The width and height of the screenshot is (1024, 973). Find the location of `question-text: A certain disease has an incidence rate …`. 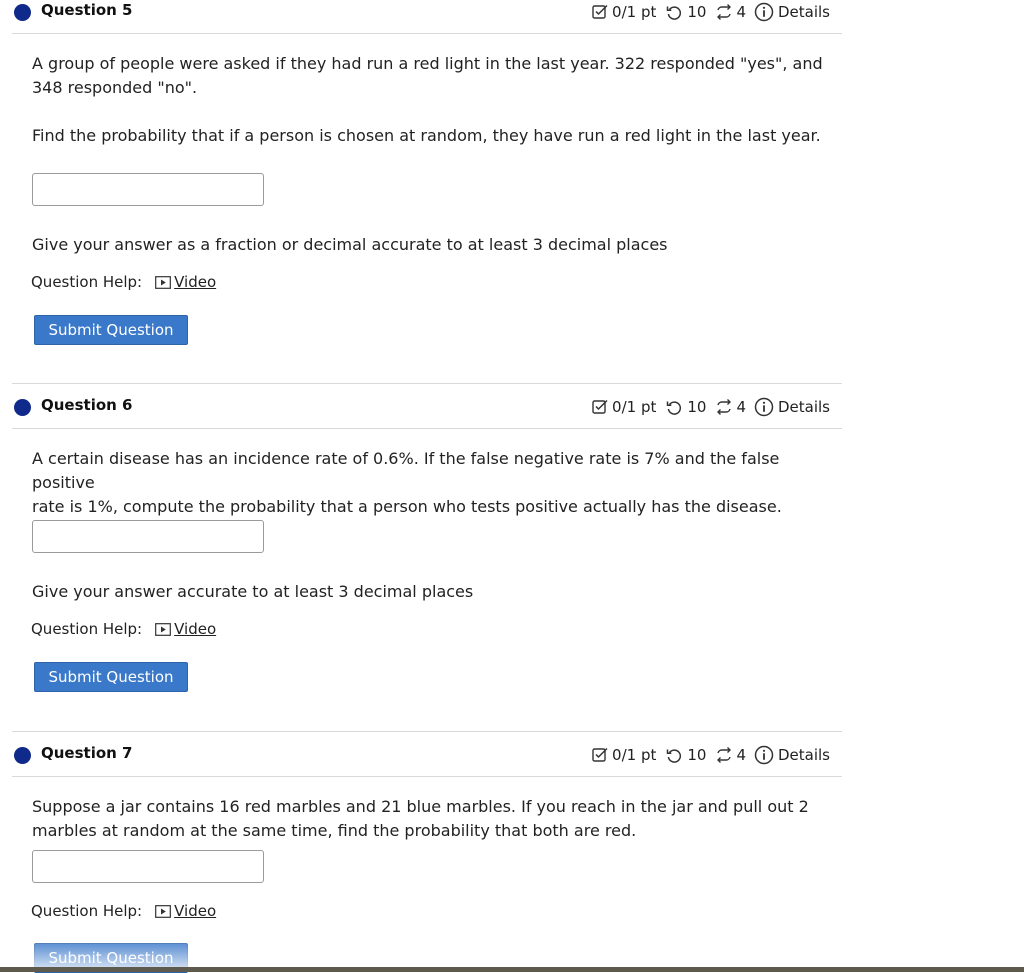

question-text: A certain disease has an incidence rate … is located at coordinates (432, 483).